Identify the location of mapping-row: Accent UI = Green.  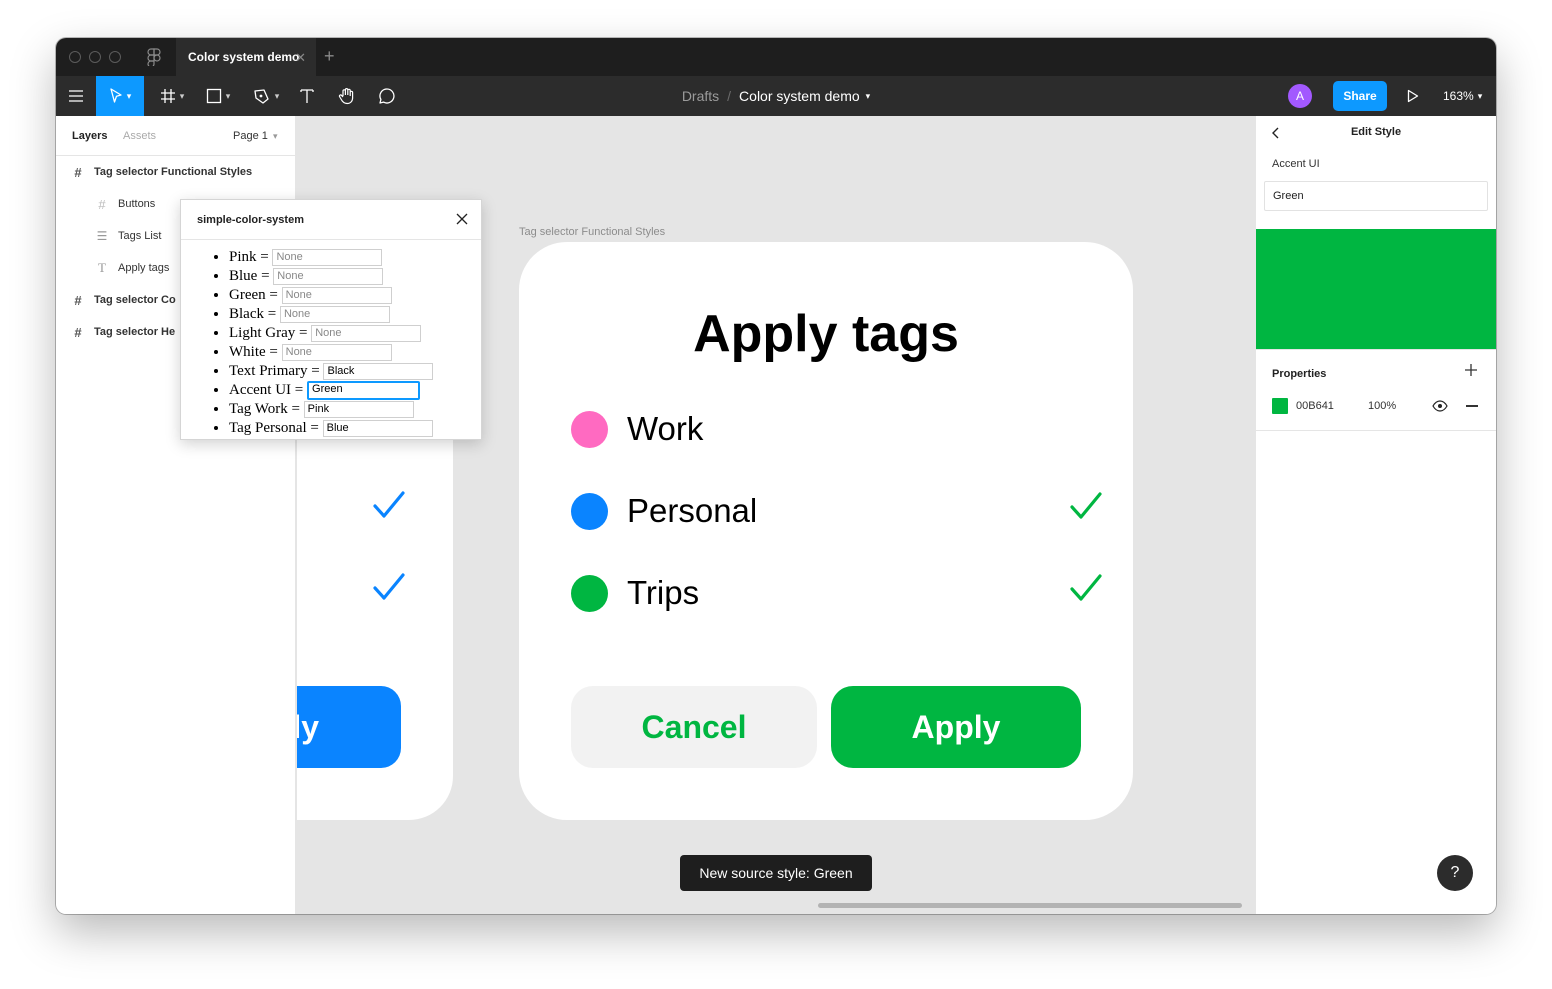
(355, 390).